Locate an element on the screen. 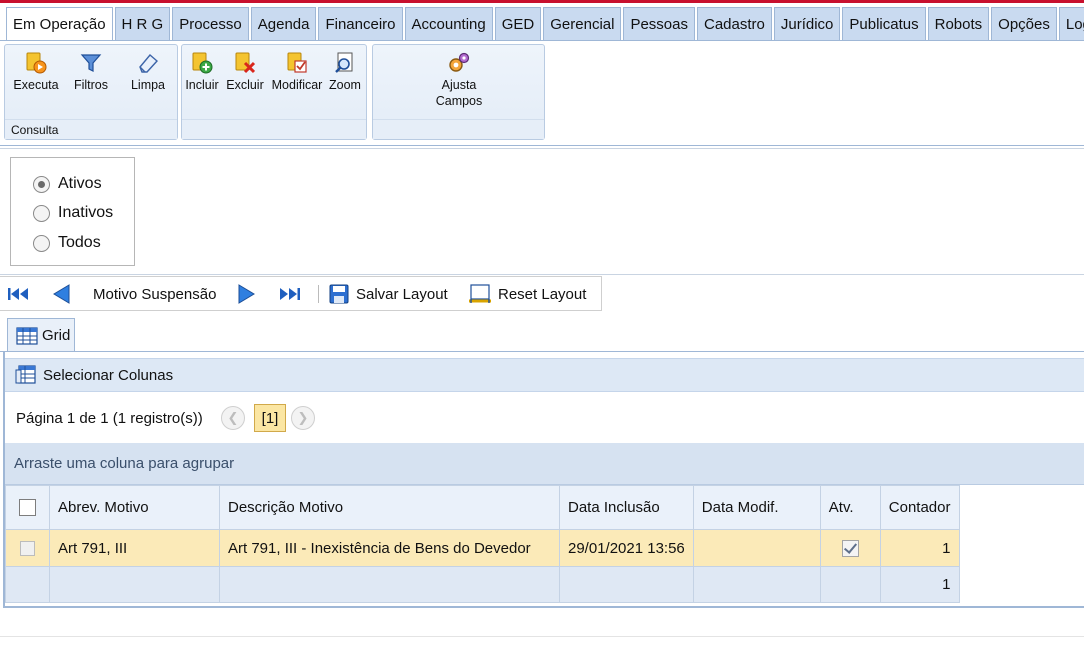 This screenshot has width=1084, height=647. grid-footer-row: 1 is located at coordinates (482, 584).